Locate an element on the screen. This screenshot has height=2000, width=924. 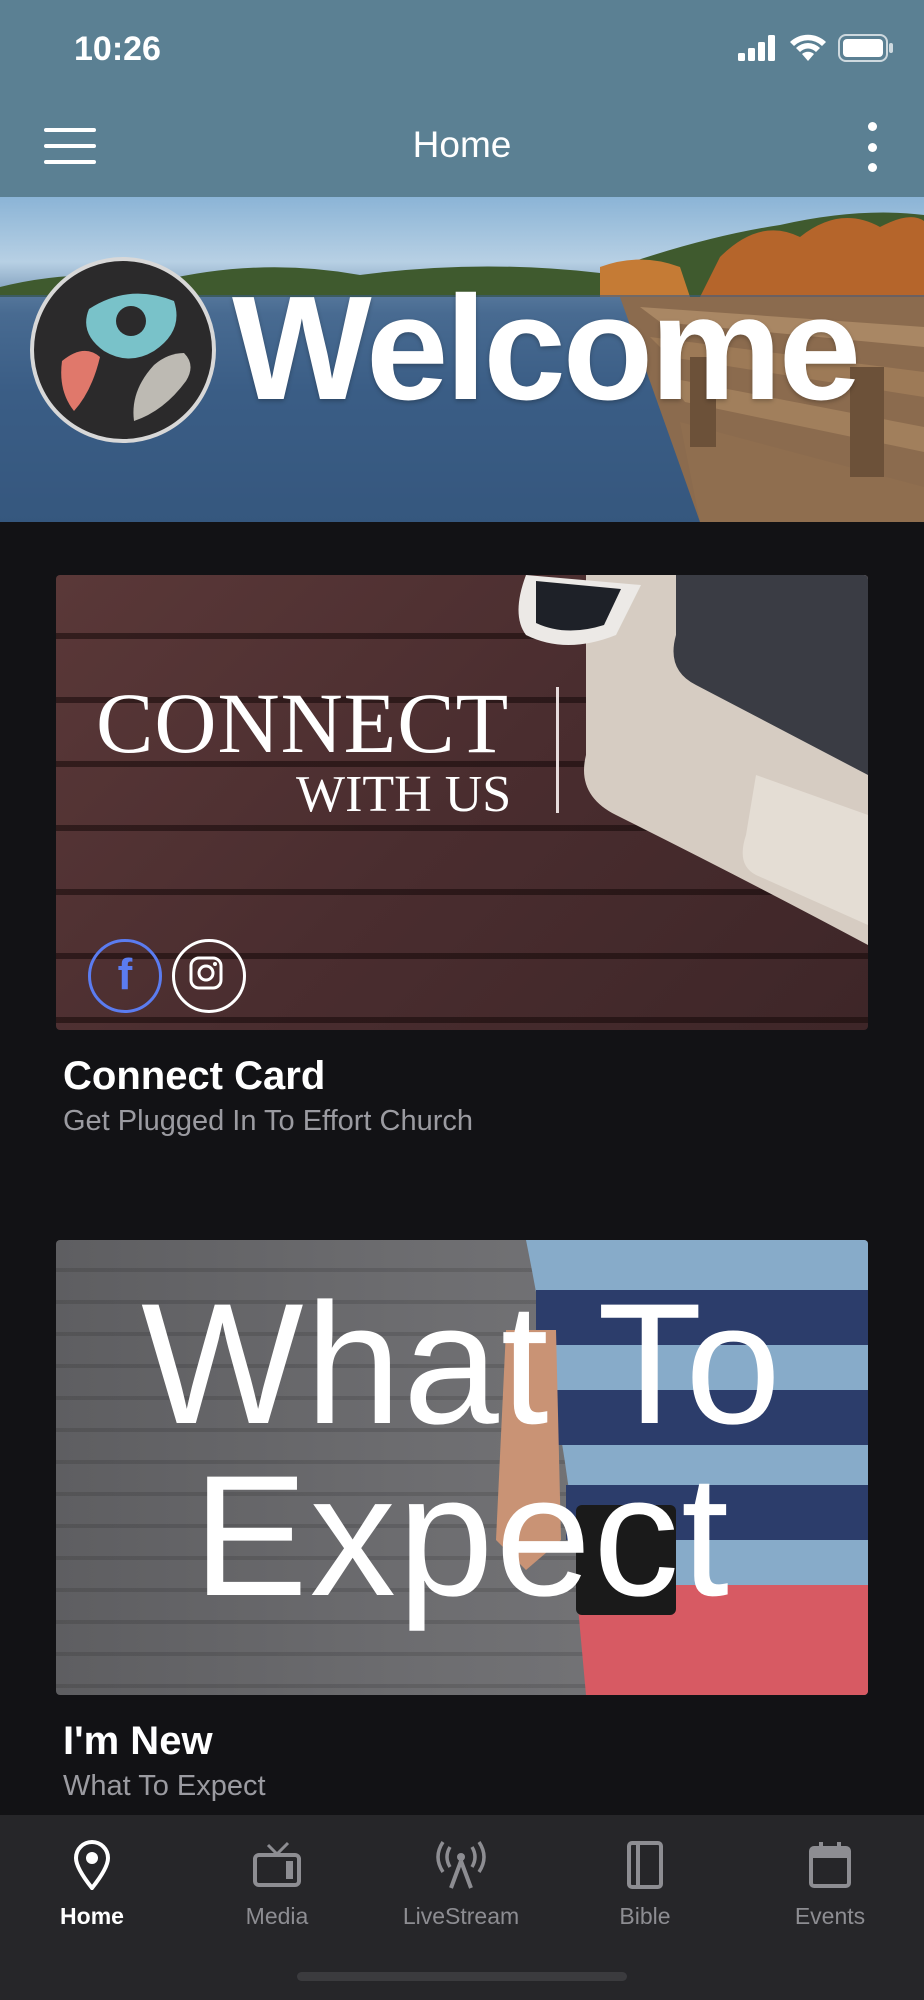
antenna-icon is located at coordinates (461, 1865).